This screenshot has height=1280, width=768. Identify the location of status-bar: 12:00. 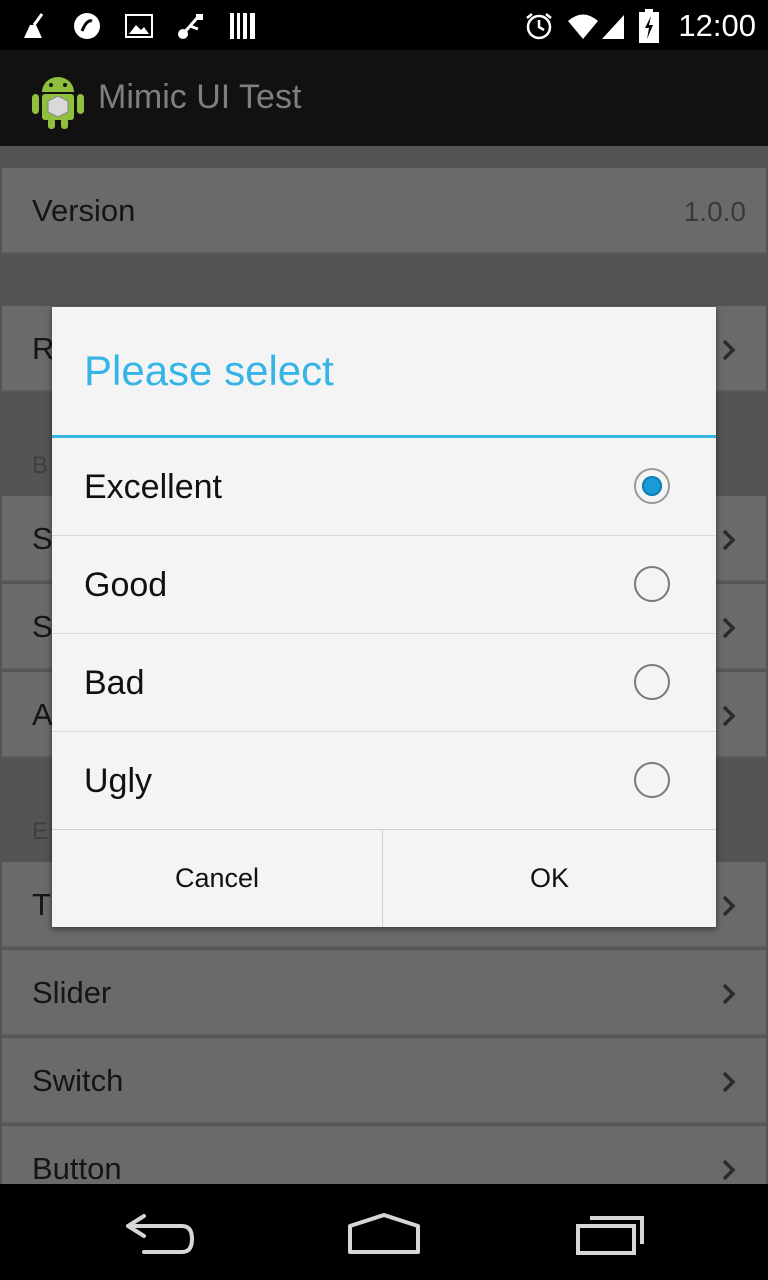
(384, 25).